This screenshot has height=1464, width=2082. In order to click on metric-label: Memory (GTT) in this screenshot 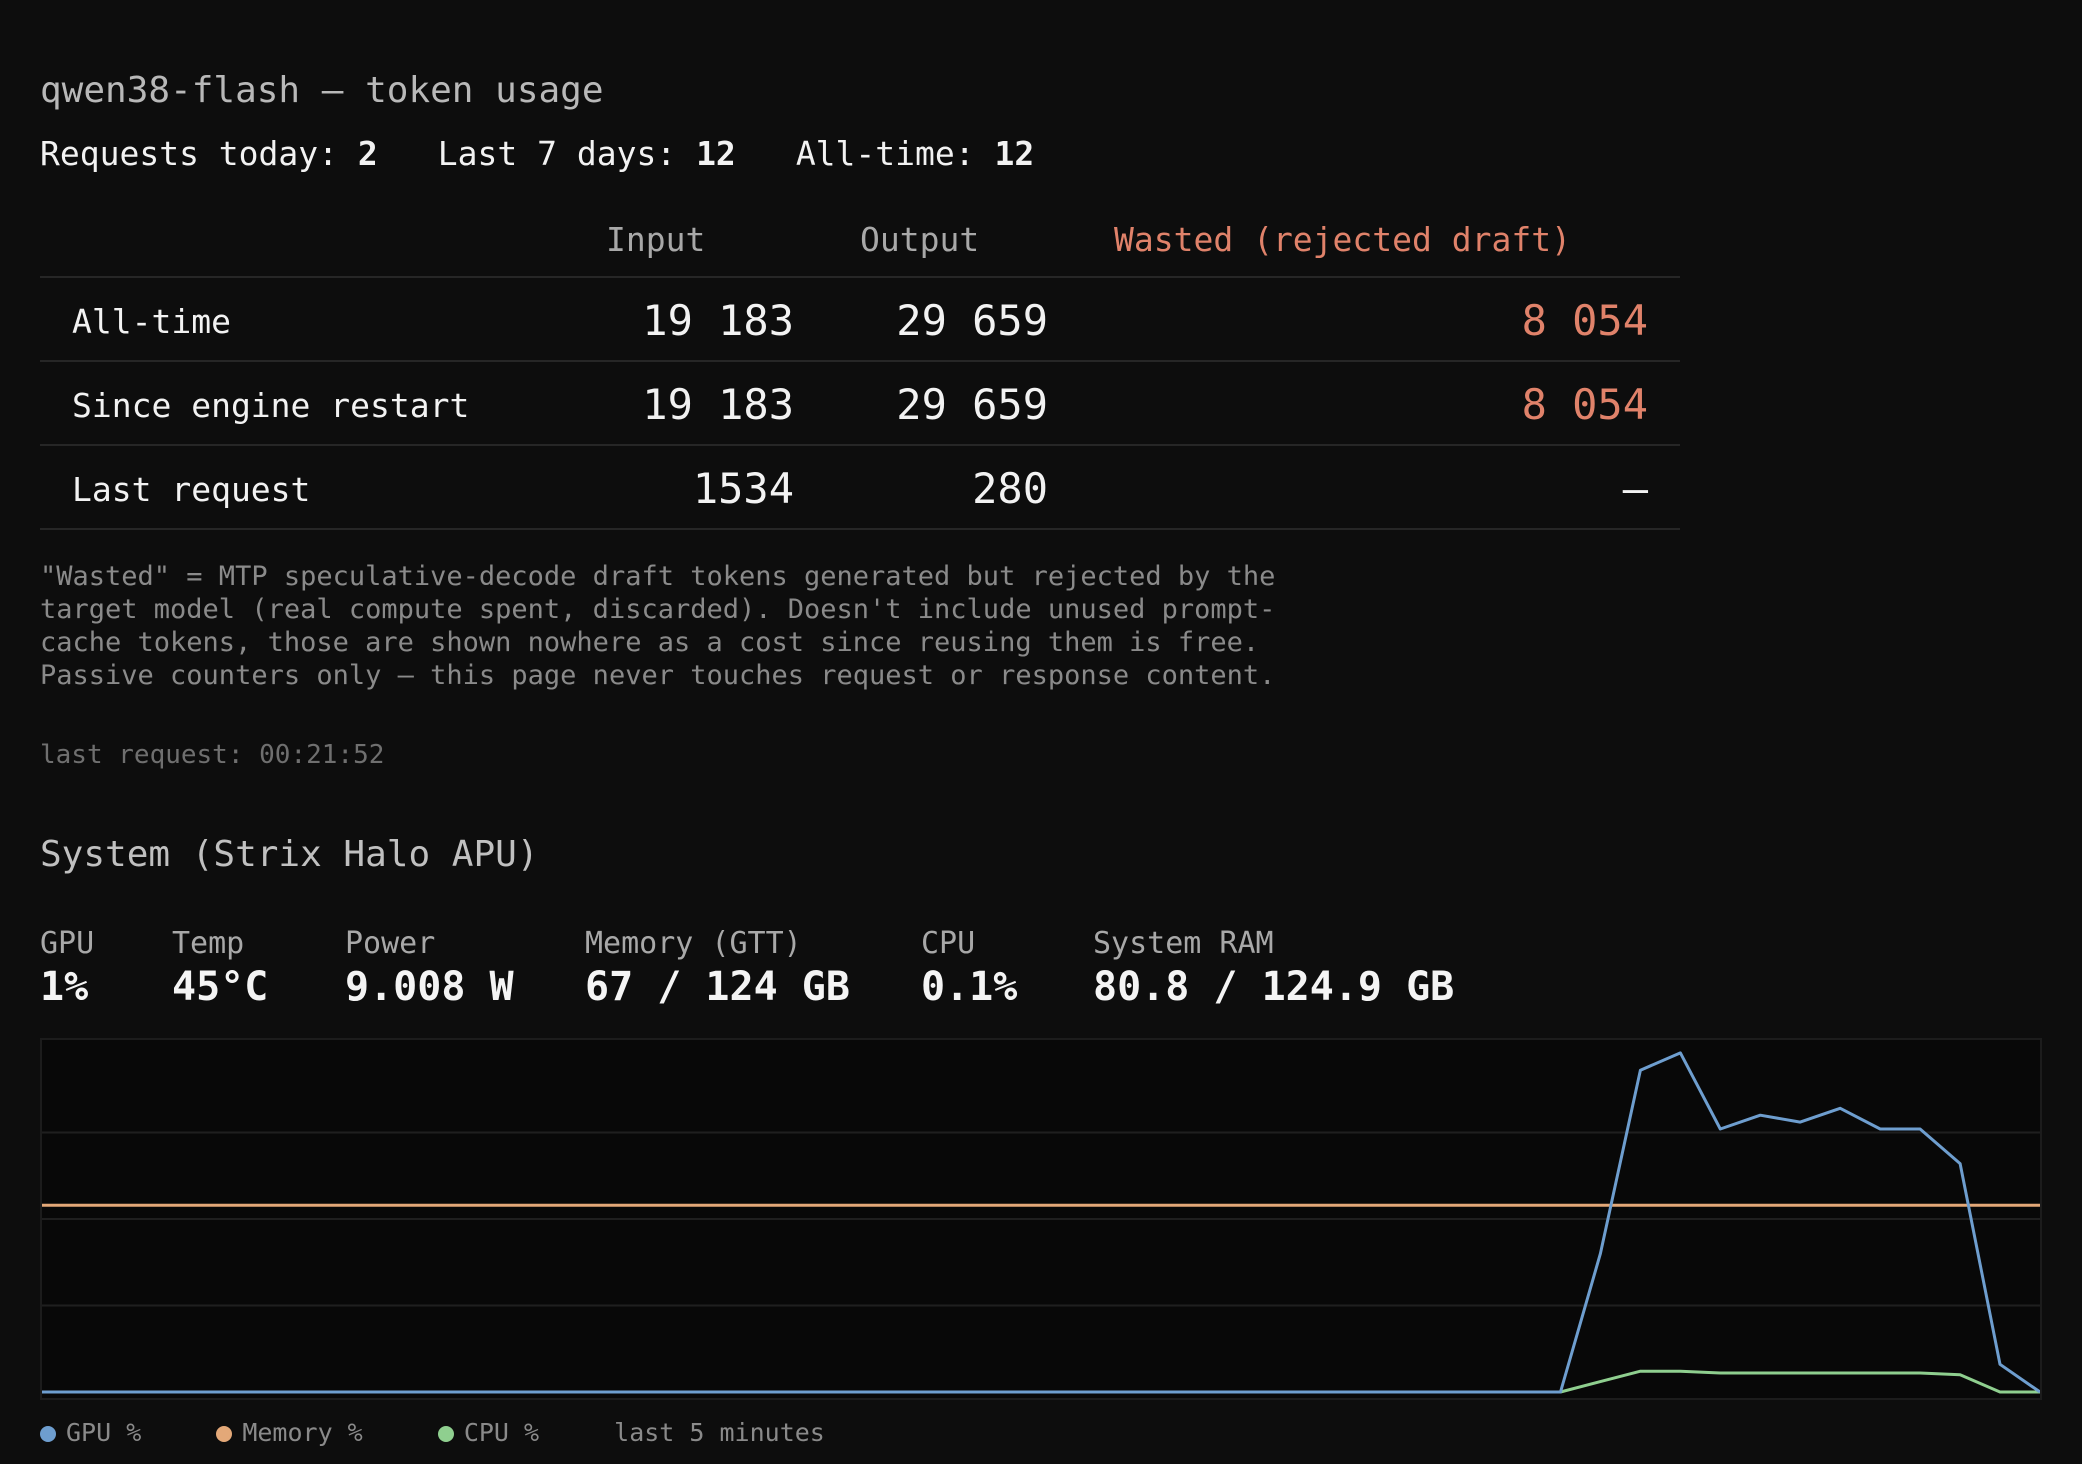, I will do `click(693, 943)`.